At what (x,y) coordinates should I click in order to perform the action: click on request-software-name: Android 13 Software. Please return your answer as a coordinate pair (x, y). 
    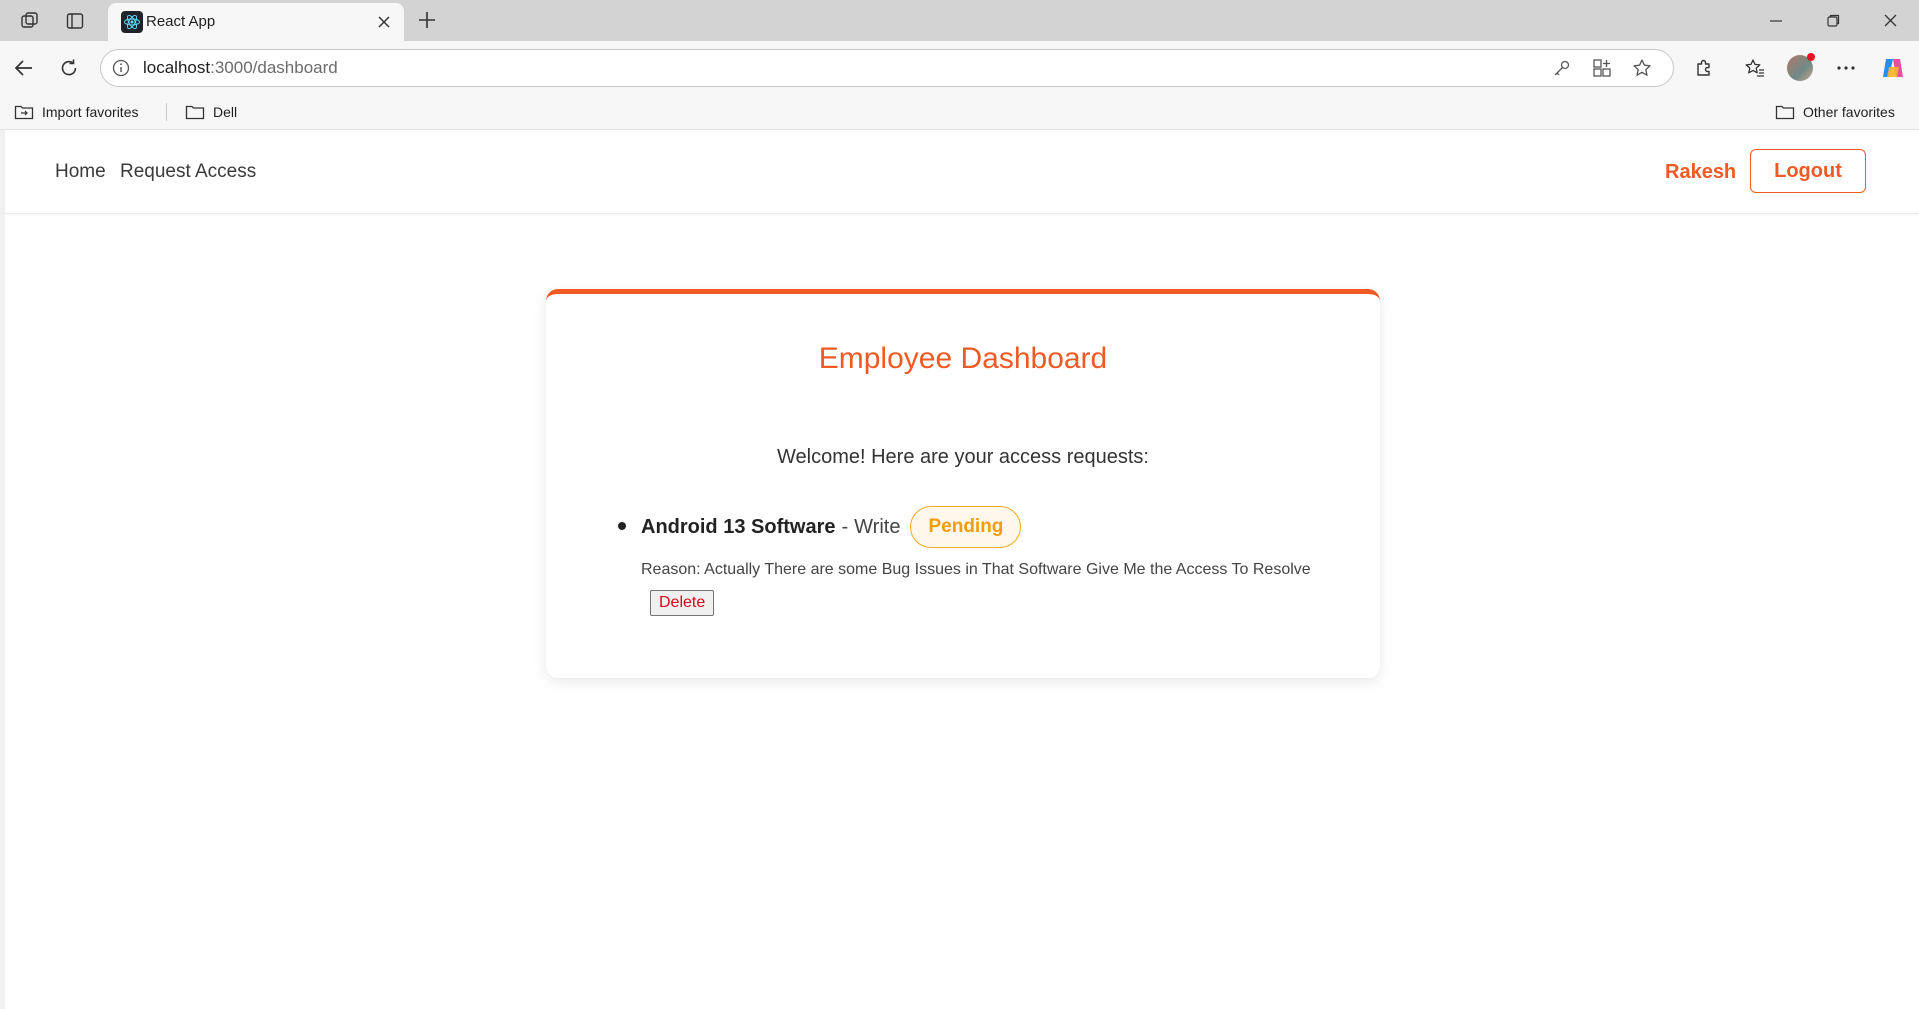
    Looking at the image, I should click on (738, 526).